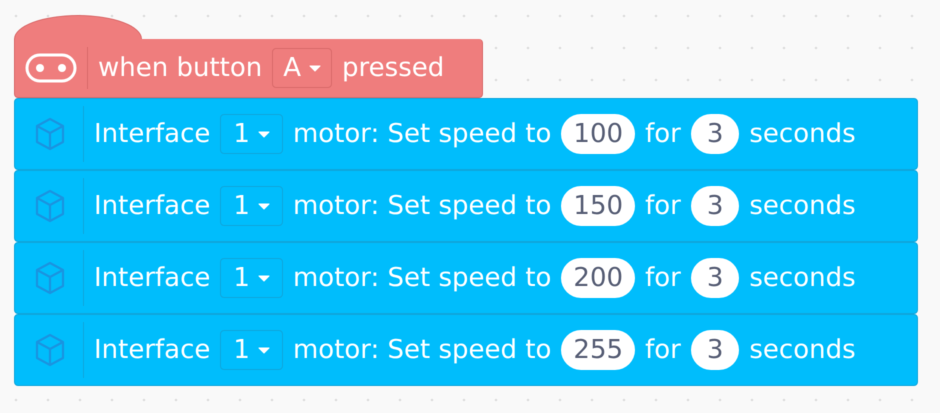 This screenshot has width=940, height=413. What do you see at coordinates (598, 278) in the screenshot?
I see `speed-input: 200` at bounding box center [598, 278].